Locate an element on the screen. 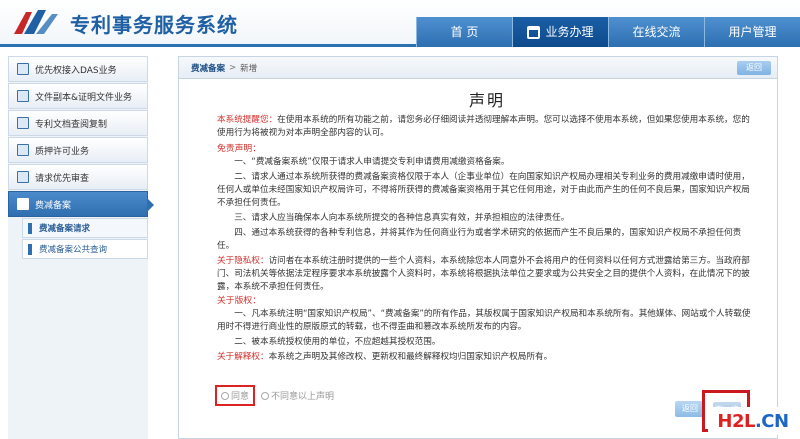 The image size is (800, 439). nav-user-management: 用户管理 is located at coordinates (752, 32).